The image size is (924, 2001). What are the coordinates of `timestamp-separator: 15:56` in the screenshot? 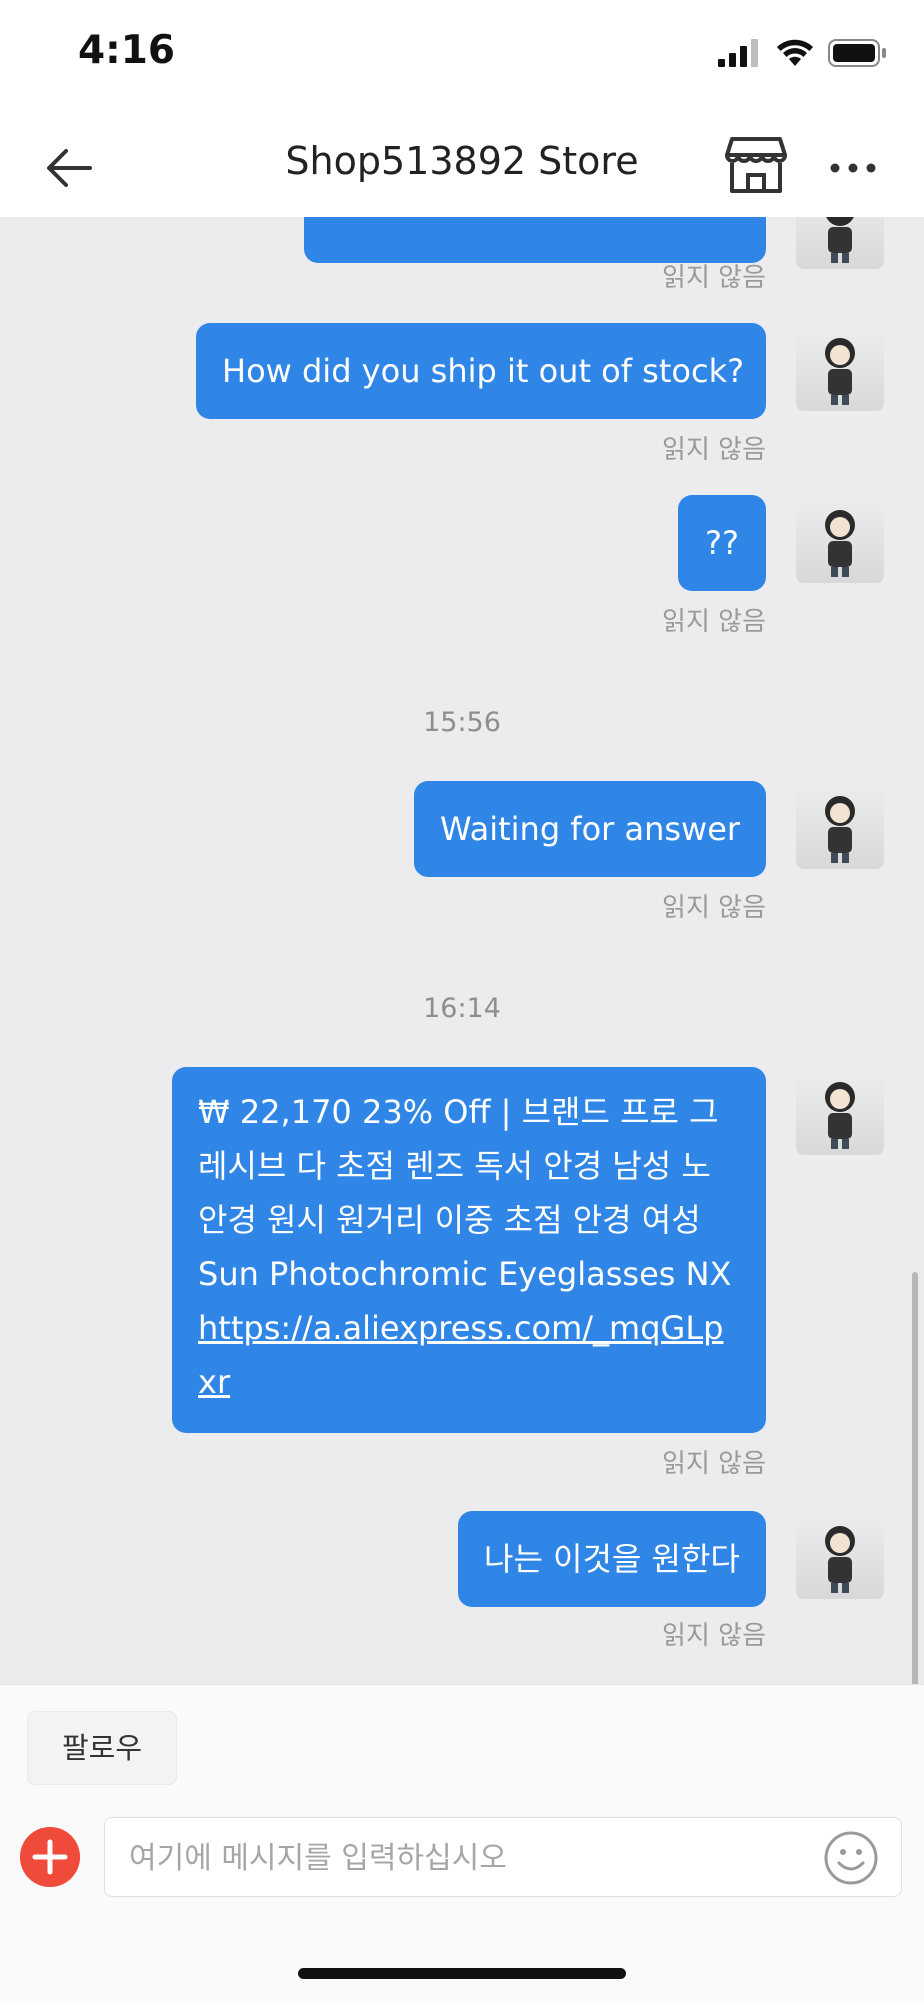 It's located at (462, 722).